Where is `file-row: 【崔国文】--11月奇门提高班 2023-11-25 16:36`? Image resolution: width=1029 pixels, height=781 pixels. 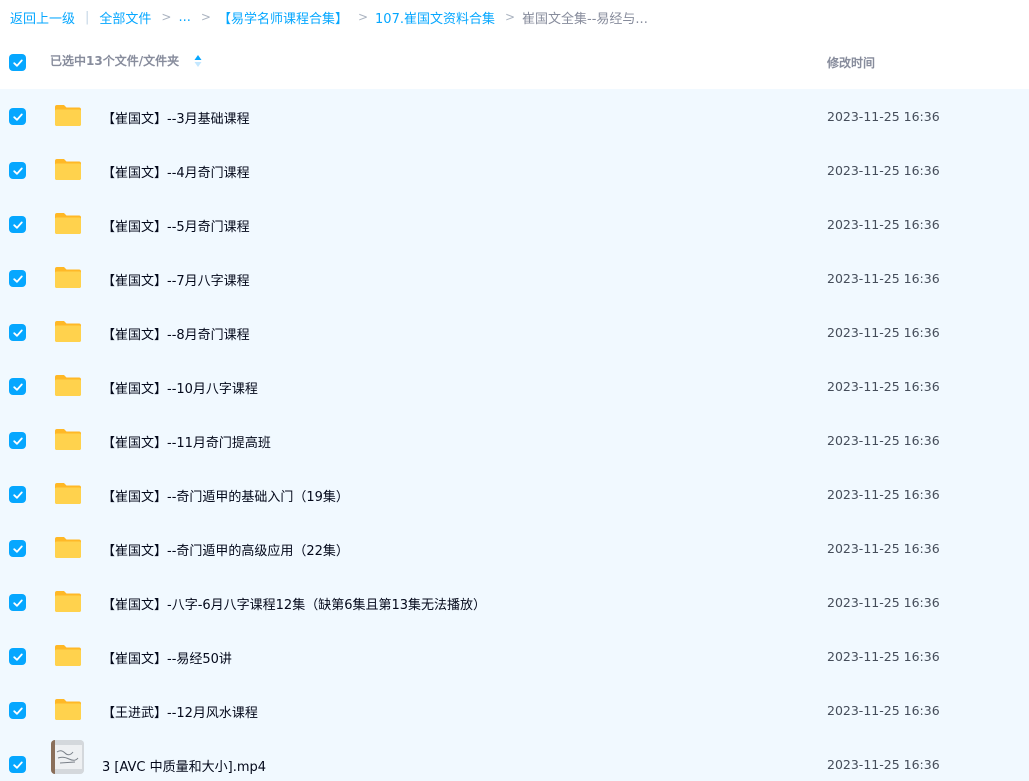
file-row: 【崔国文】--11月奇门提高班 2023-11-25 16:36 is located at coordinates (514, 440).